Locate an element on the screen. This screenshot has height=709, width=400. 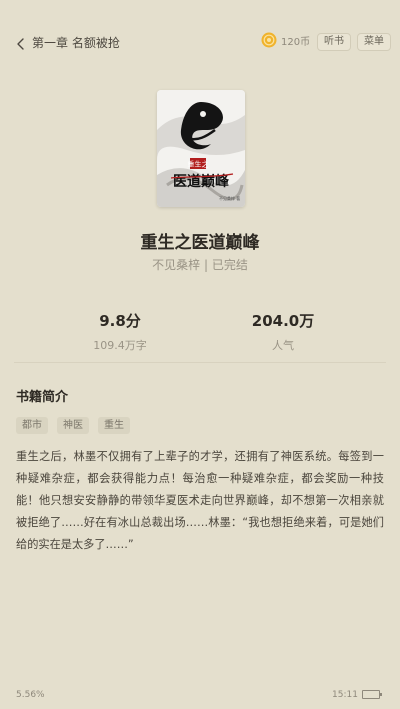
tag-list: 都市 神医 重生 is located at coordinates (77, 425).